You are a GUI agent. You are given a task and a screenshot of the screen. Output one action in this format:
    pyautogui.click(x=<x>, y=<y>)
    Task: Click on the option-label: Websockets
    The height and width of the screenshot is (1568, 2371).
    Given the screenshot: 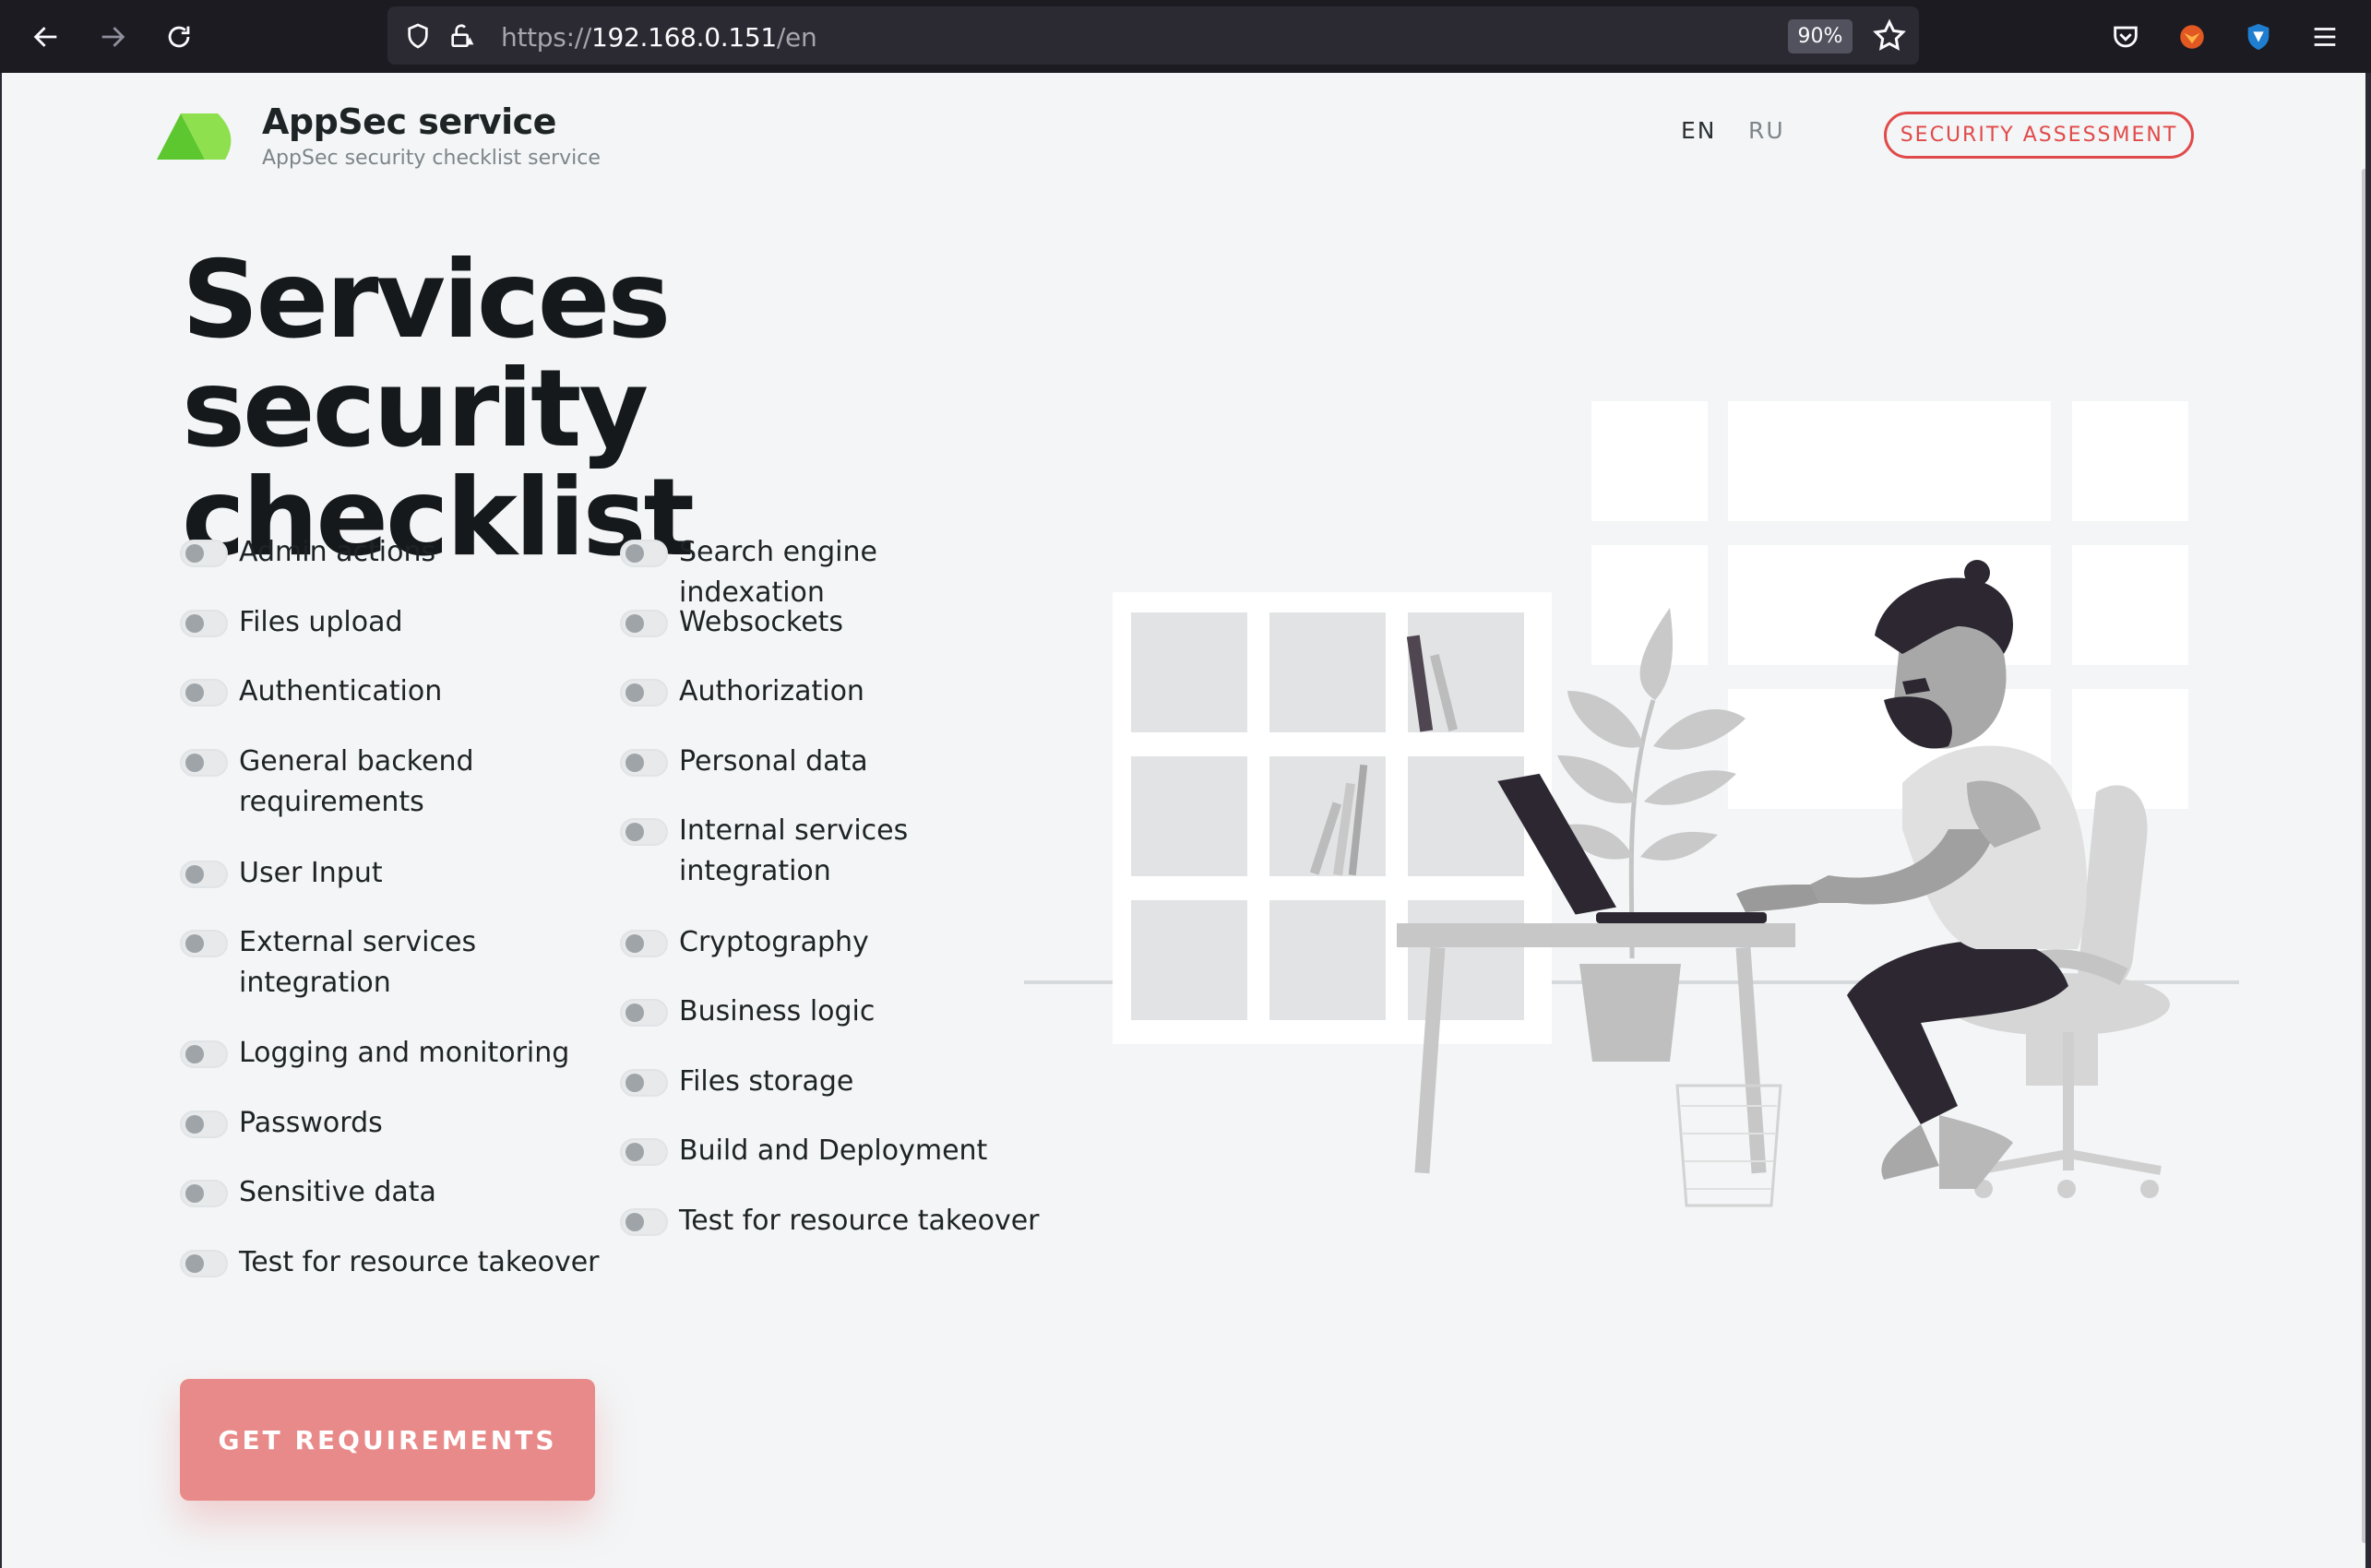 What is the action you would take?
    pyautogui.click(x=761, y=622)
    